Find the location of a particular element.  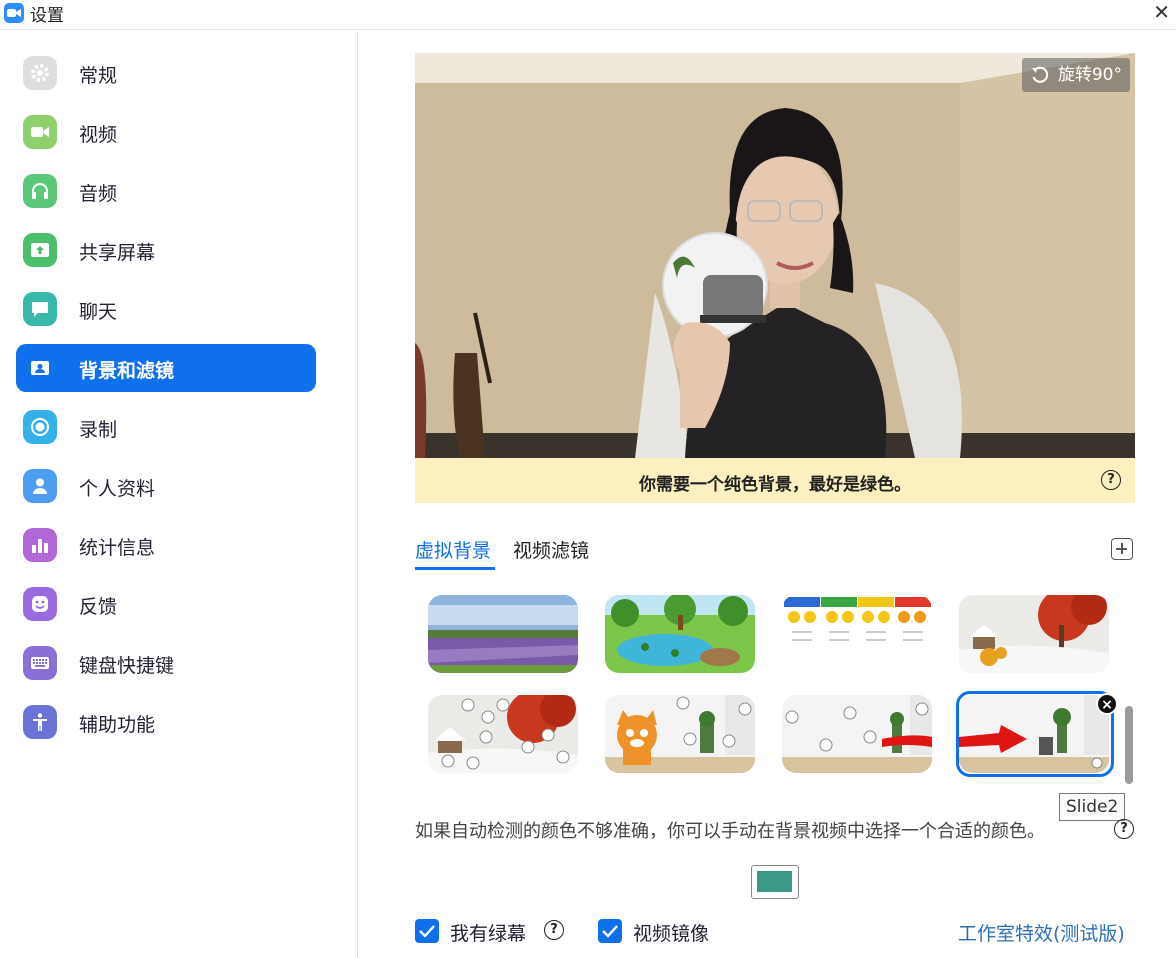

title-bar: 设置 ✕ is located at coordinates (588, 15).